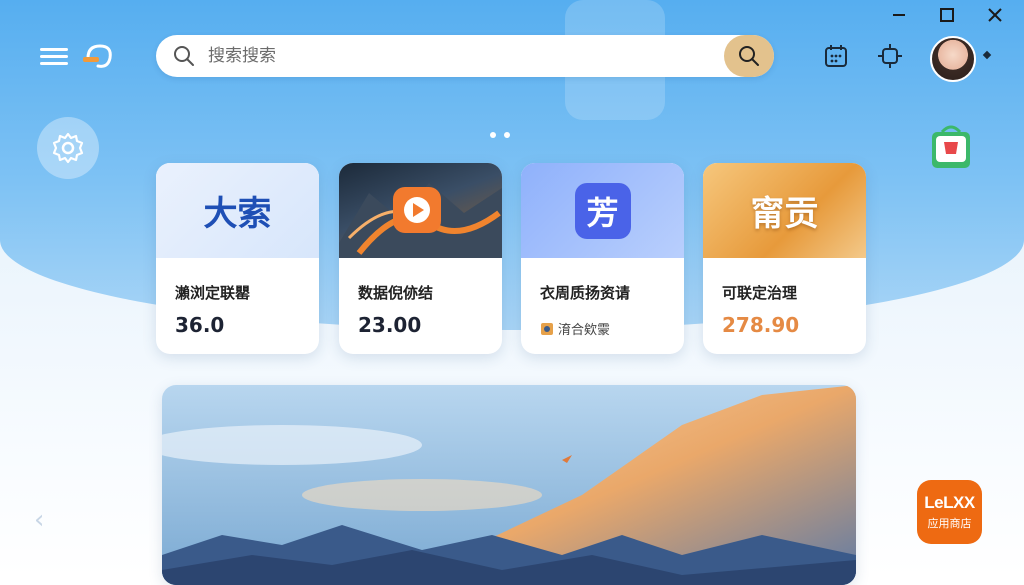 This screenshot has height=585, width=1024. I want to click on lenovo-app-store-button: LeLXX 应用商店, so click(949, 512).